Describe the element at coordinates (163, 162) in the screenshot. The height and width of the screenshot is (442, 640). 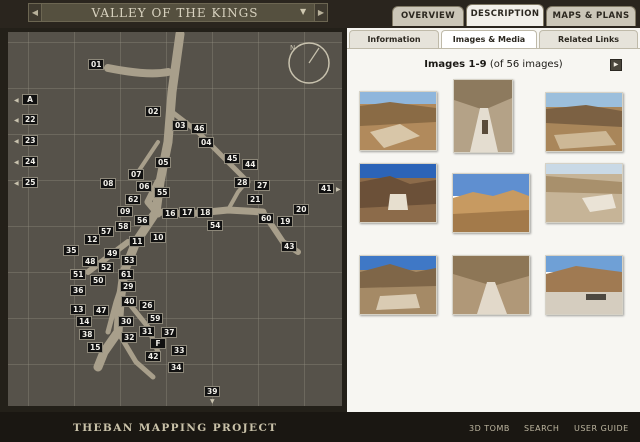
I see `tomb-marker: 05` at that location.